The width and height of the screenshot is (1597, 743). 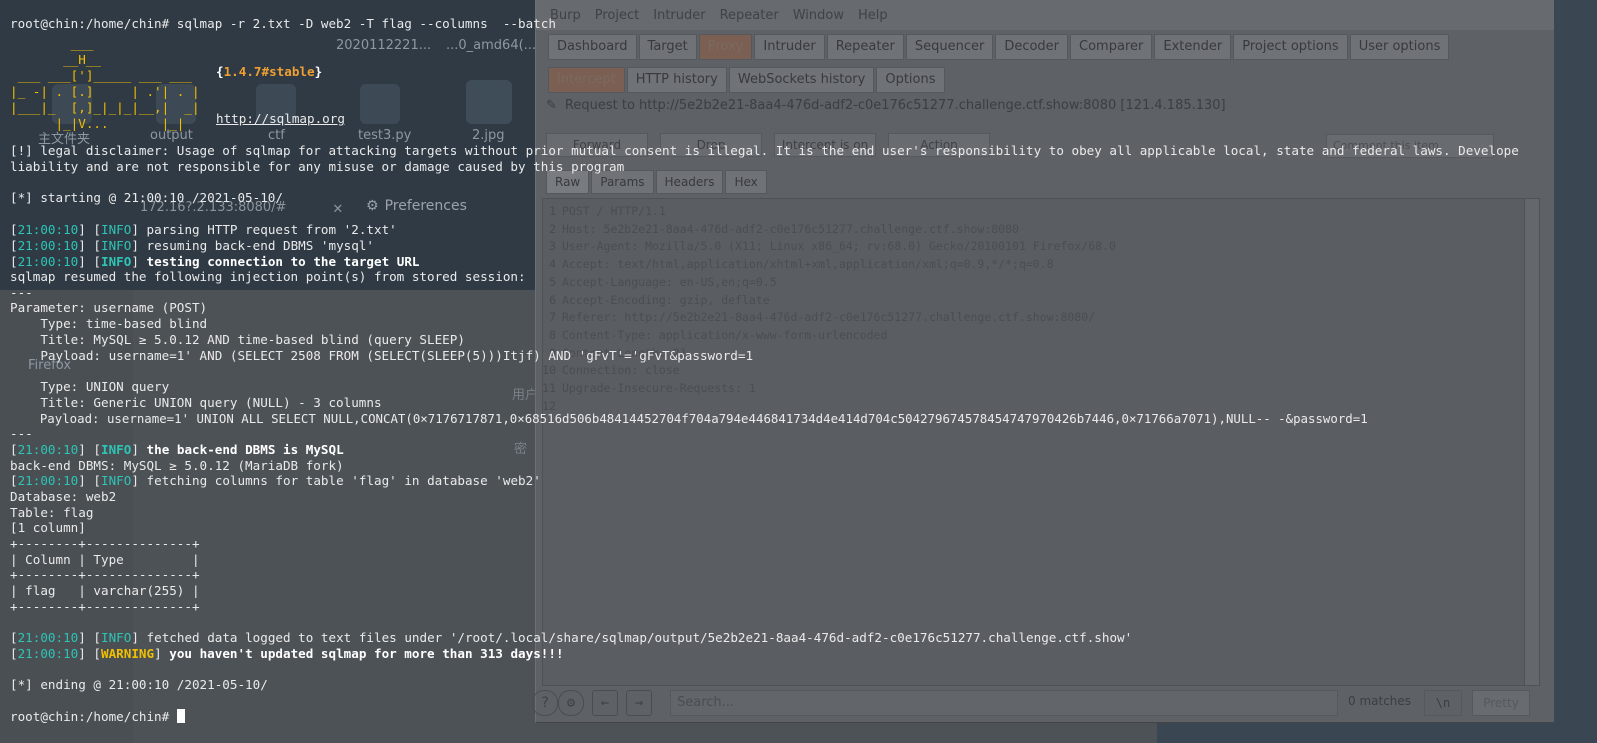 What do you see at coordinates (90, 386) in the screenshot?
I see `type-line: Type: UNION query` at bounding box center [90, 386].